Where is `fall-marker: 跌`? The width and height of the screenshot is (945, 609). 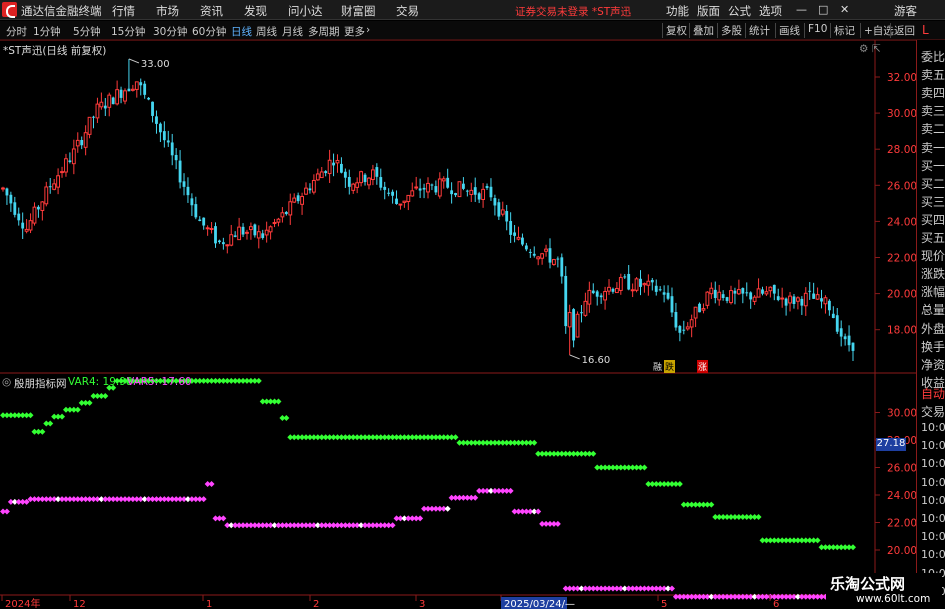 fall-marker: 跌 is located at coordinates (670, 366).